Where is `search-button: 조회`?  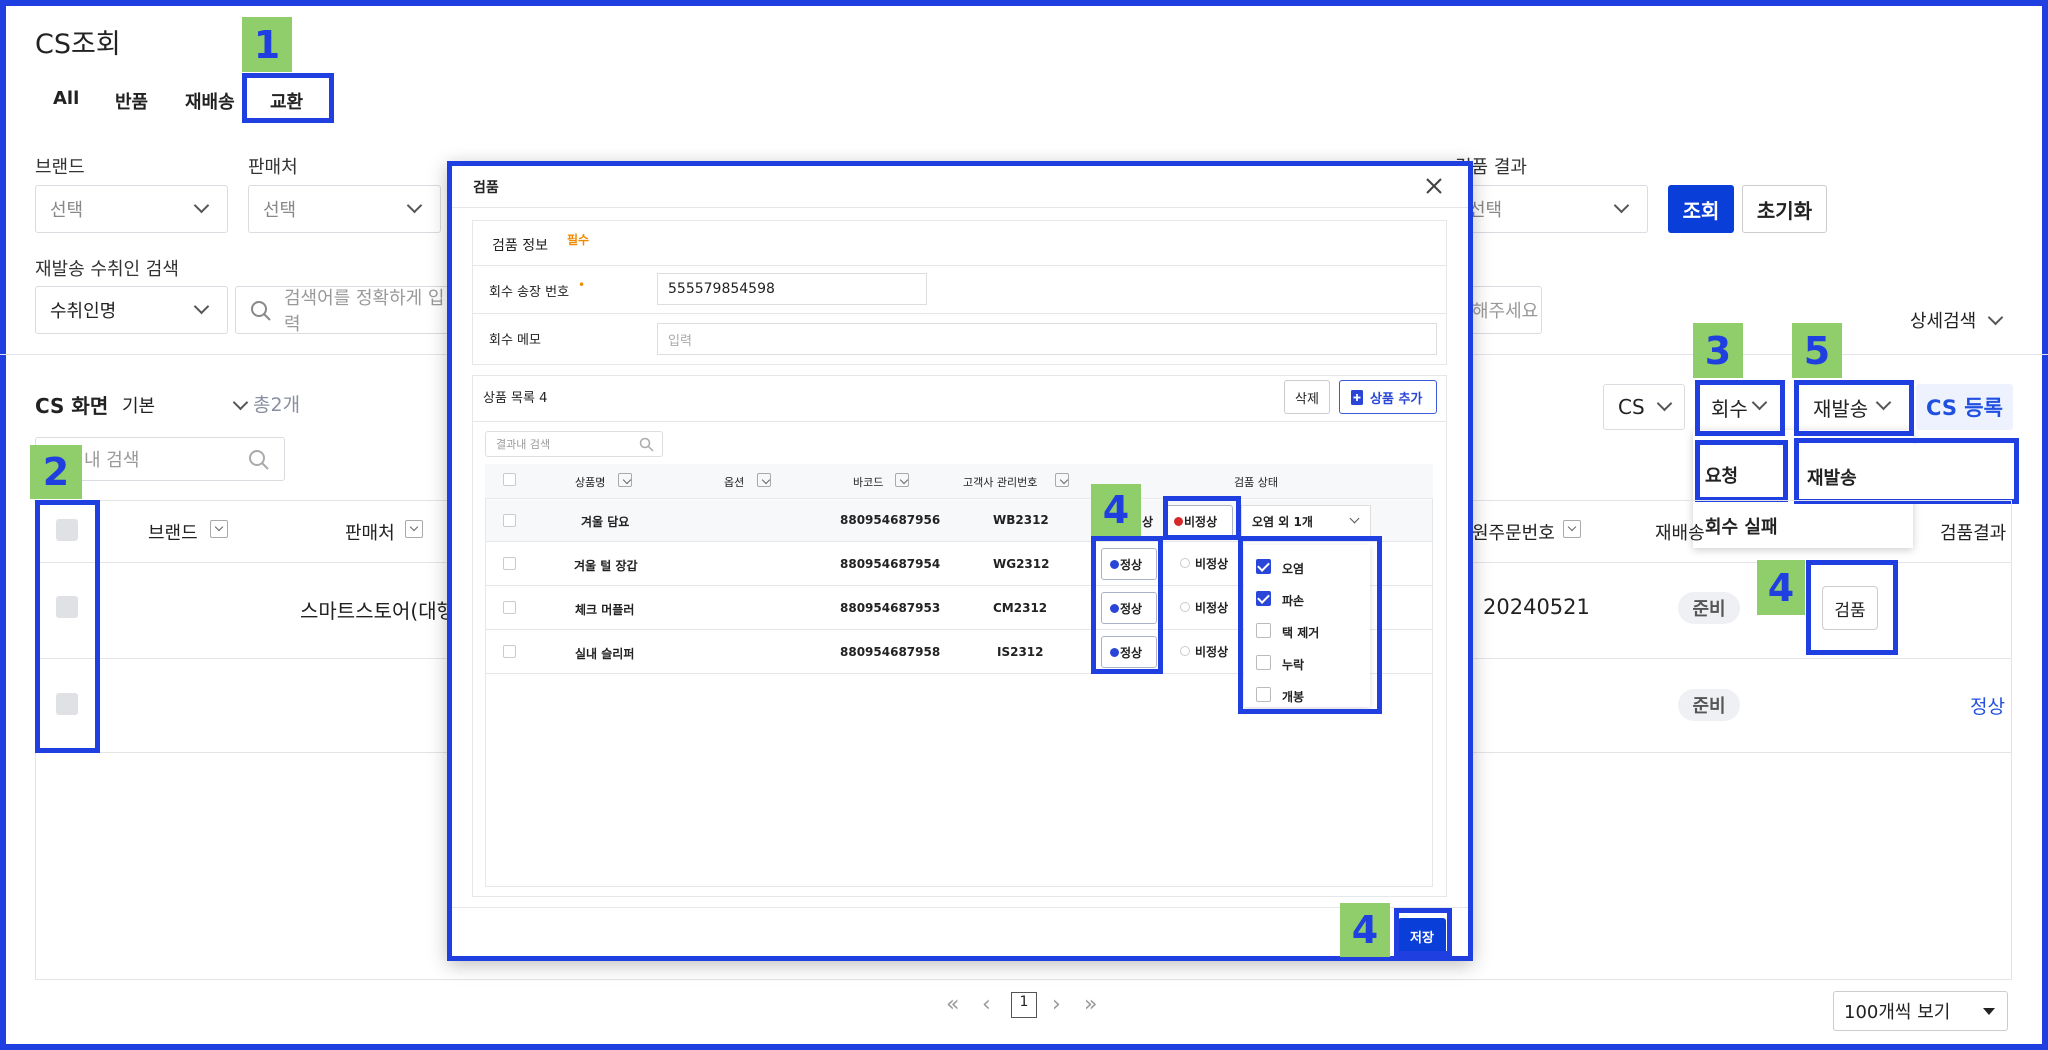
search-button: 조회 is located at coordinates (1701, 209).